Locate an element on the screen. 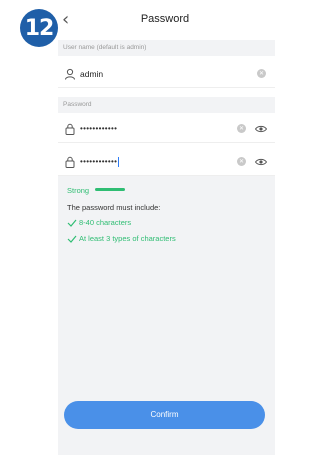  requirement-text: 8-40 characters is located at coordinates (105, 222).